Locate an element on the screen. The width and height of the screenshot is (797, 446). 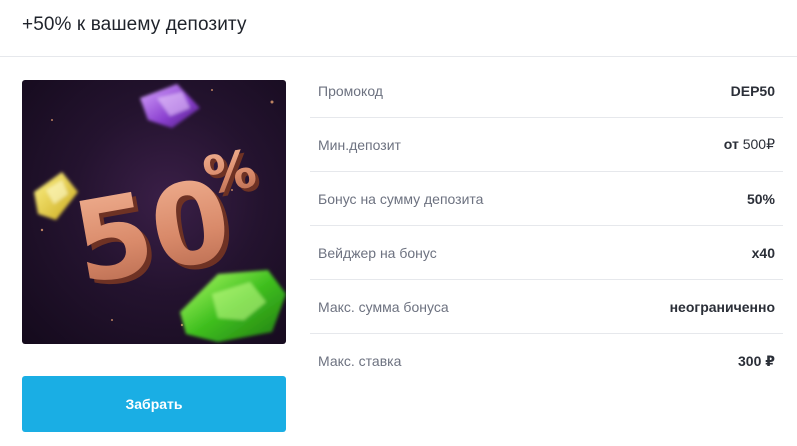
detail-row-bonus-amount: Бонус на сумму депозита 50% is located at coordinates (546, 199).